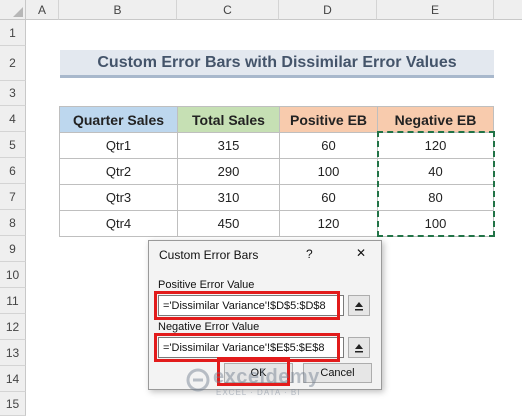  Describe the element at coordinates (13, 327) in the screenshot. I see `row-header-12: 12` at that location.